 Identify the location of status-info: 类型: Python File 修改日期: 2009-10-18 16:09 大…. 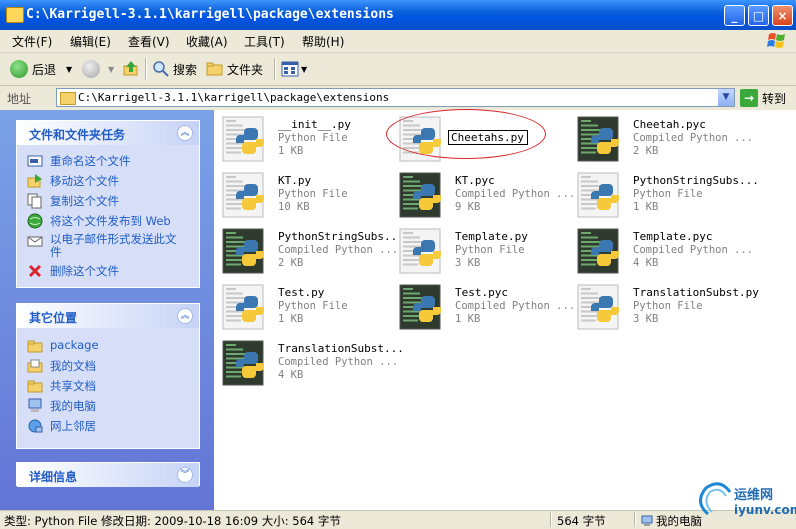
(172, 521).